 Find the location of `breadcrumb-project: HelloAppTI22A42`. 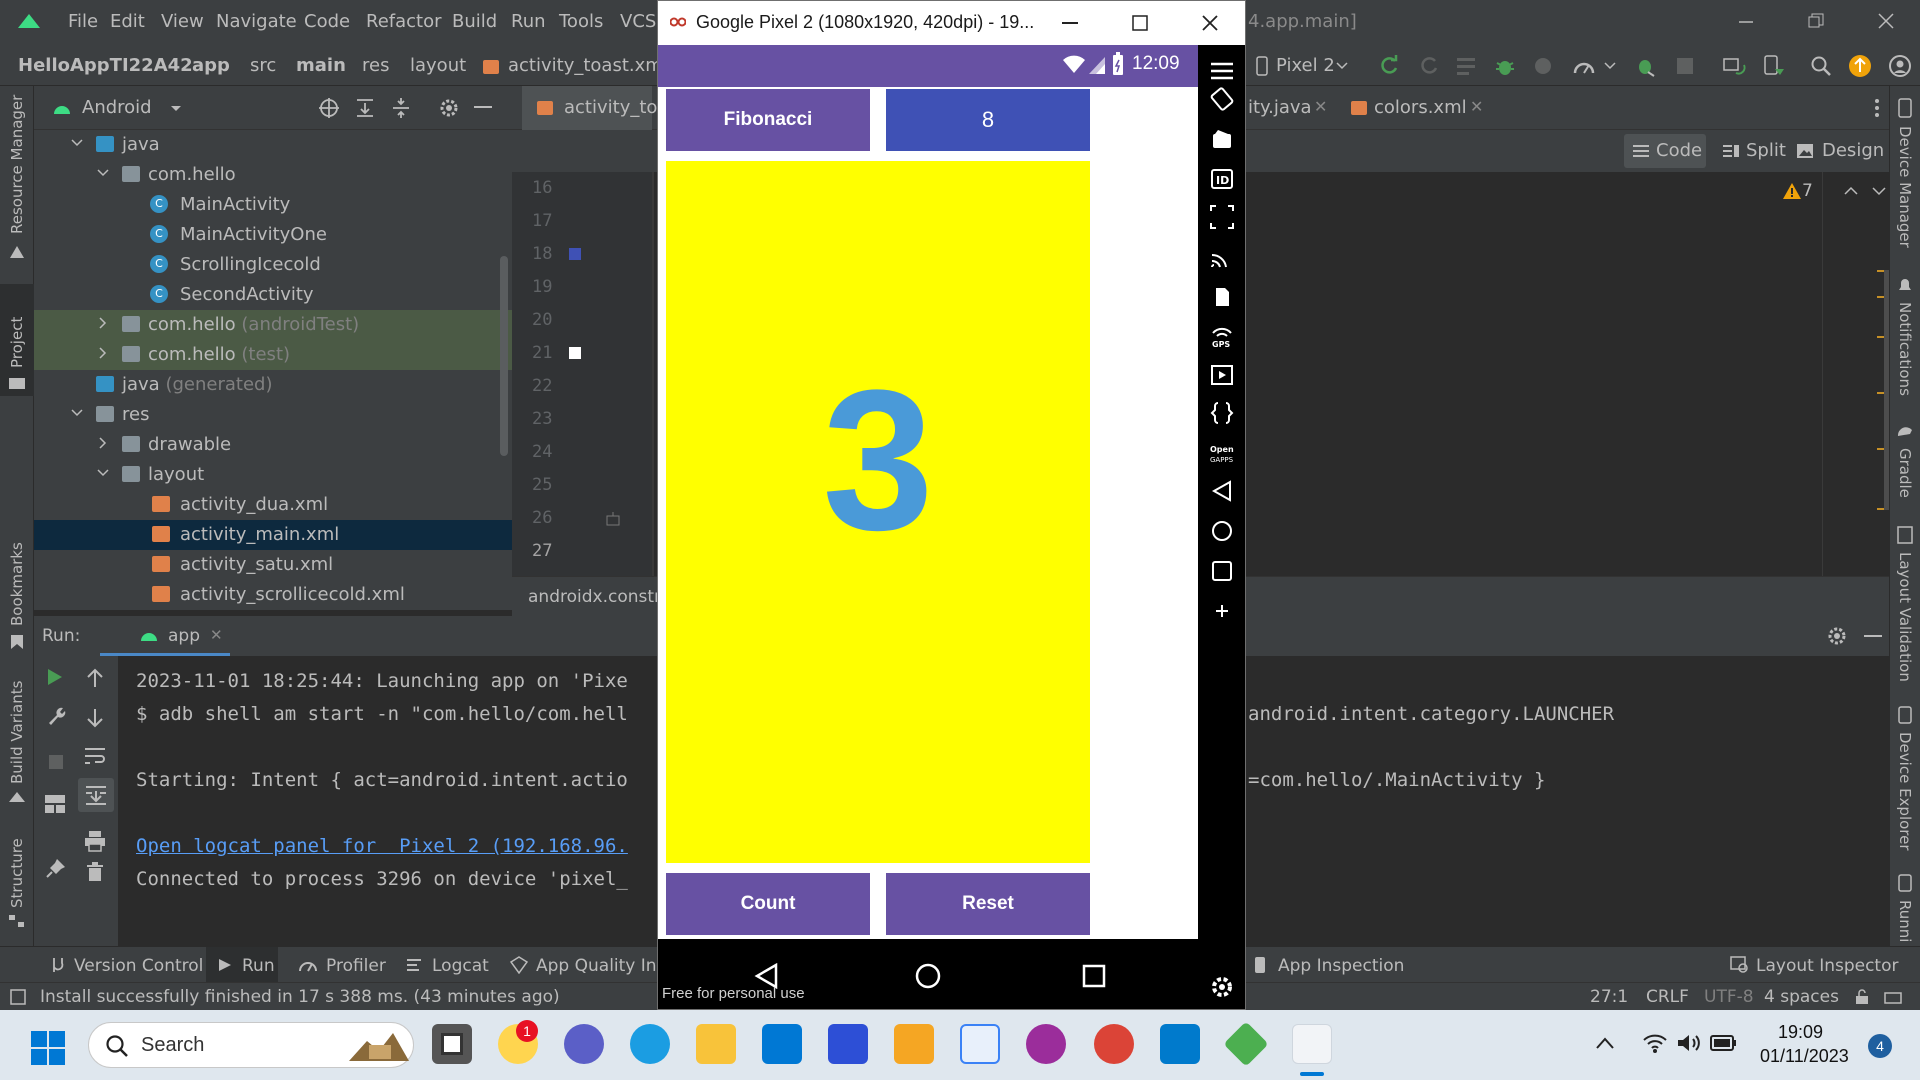

breadcrumb-project: HelloAppTI22A42 is located at coordinates (105, 65).